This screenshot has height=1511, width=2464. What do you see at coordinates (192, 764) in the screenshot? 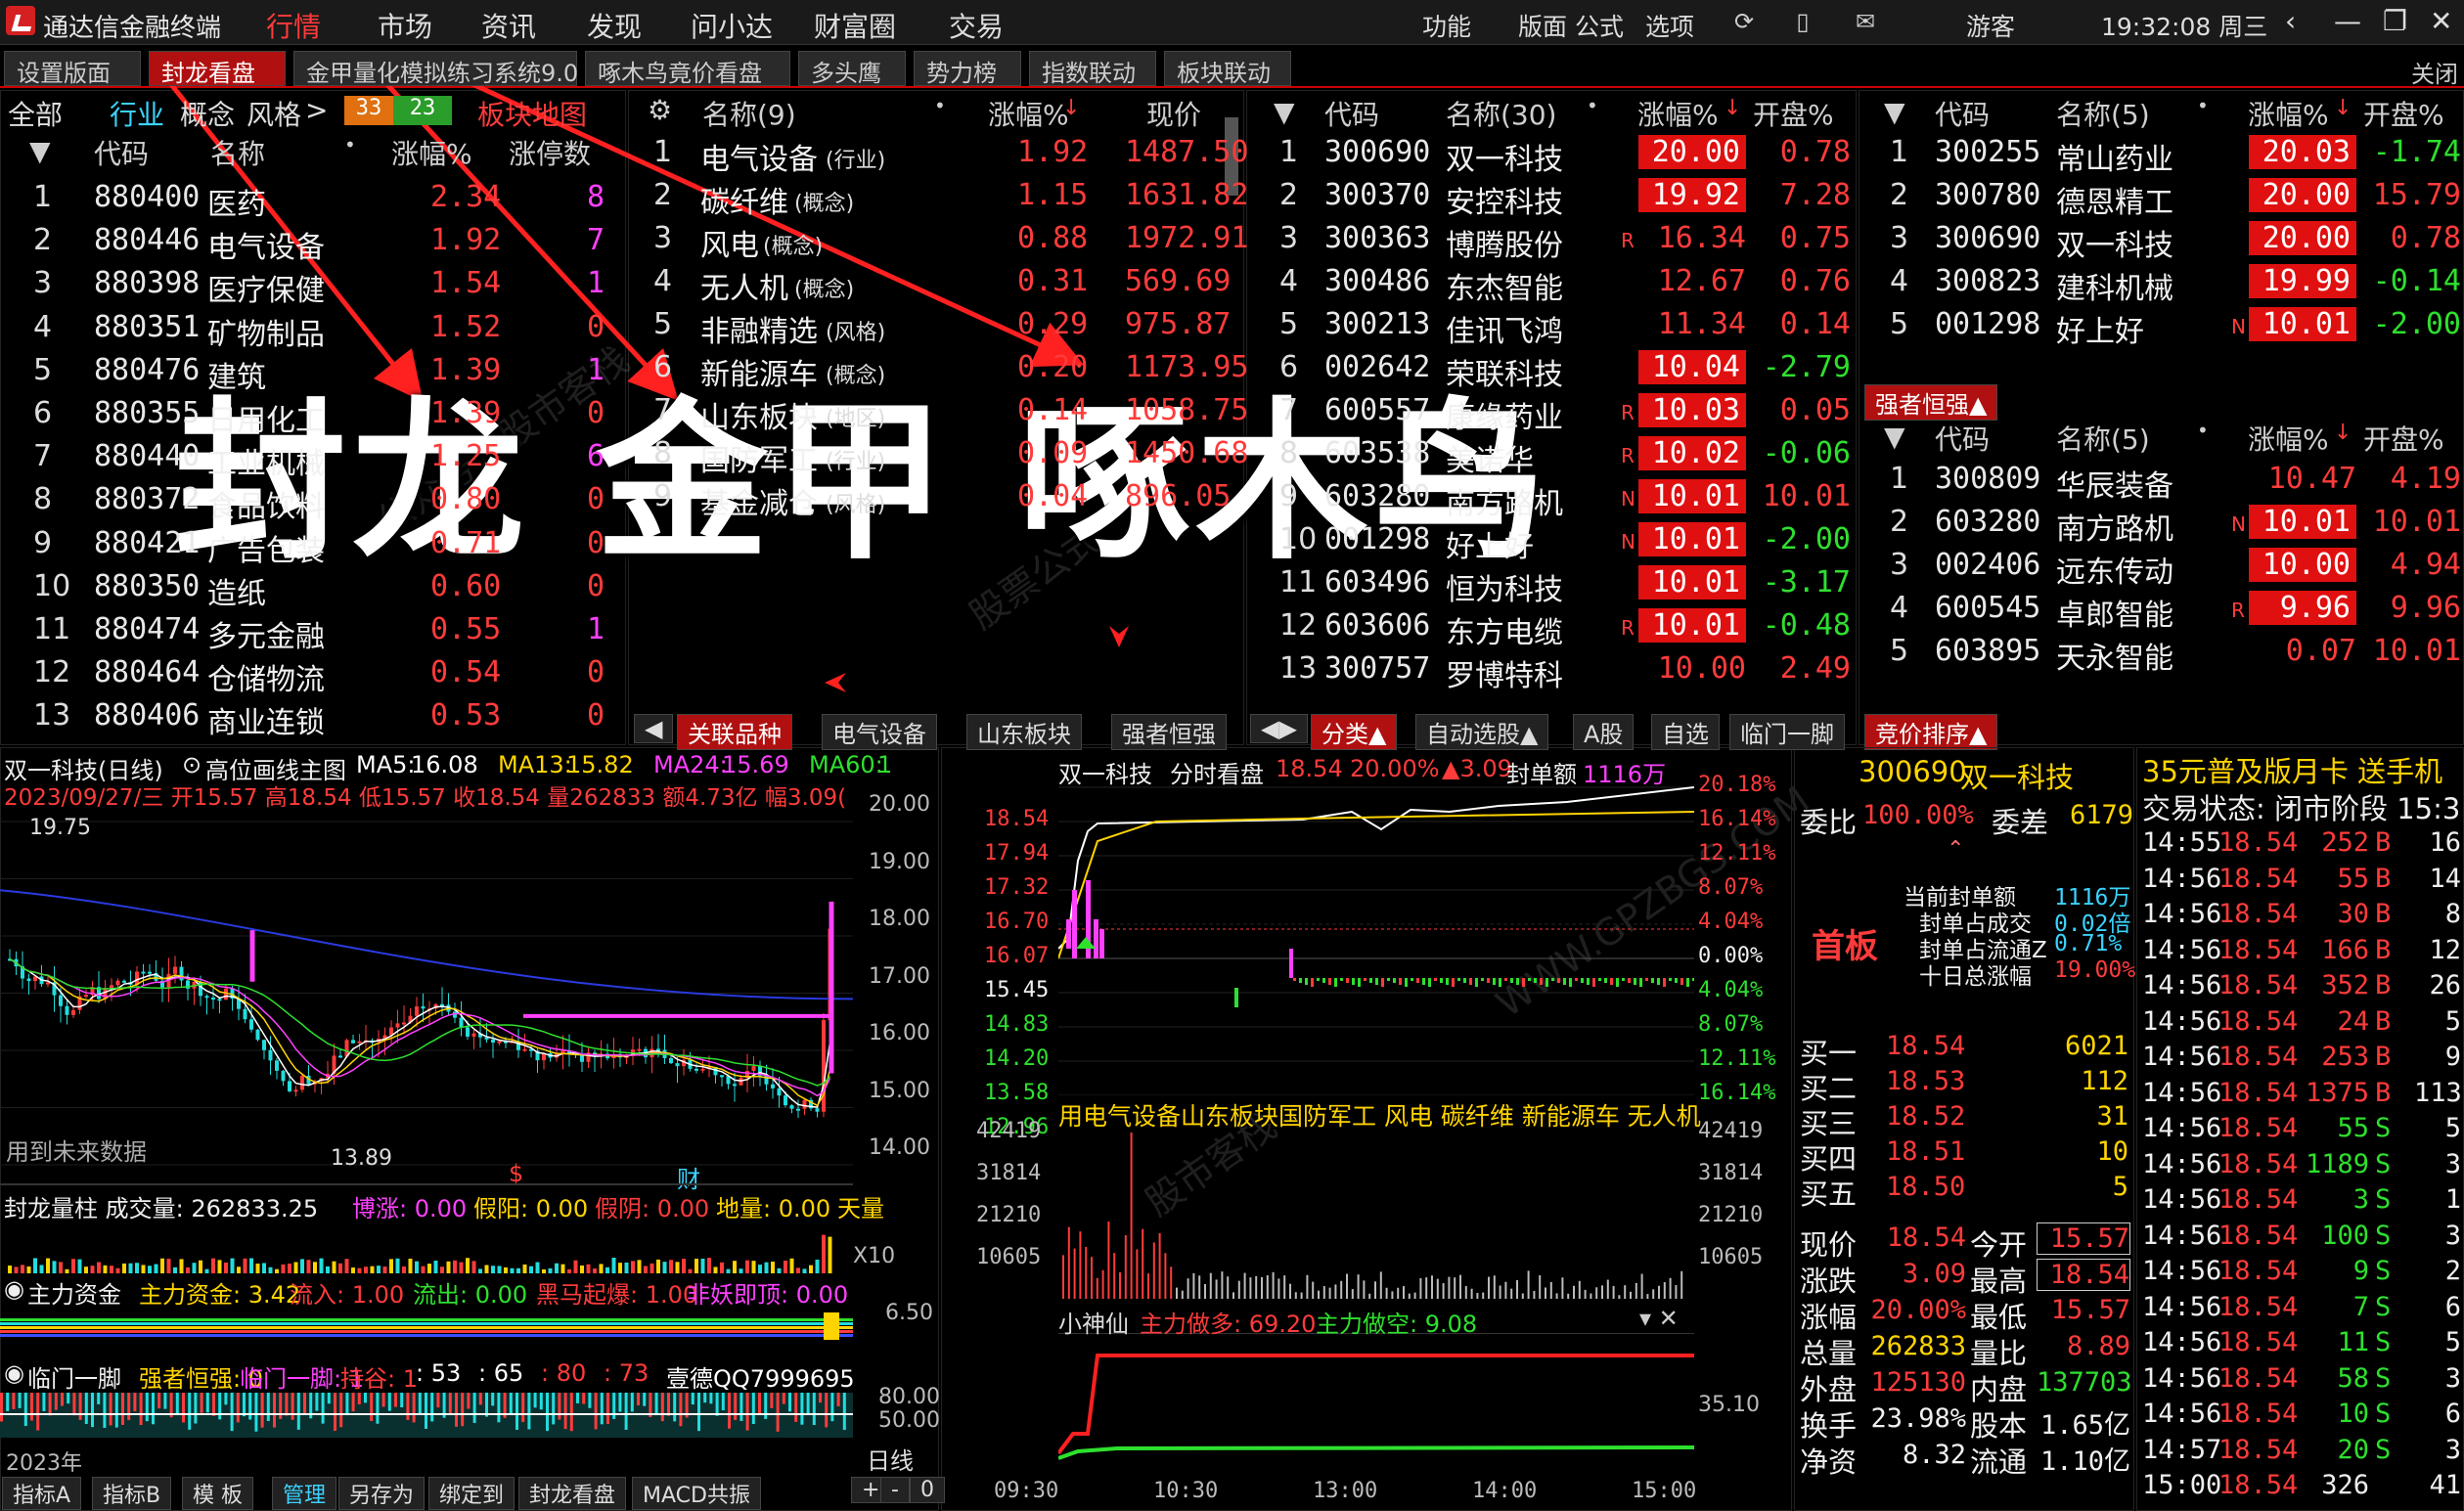
I see `kline-indicator-icon: ⊙` at bounding box center [192, 764].